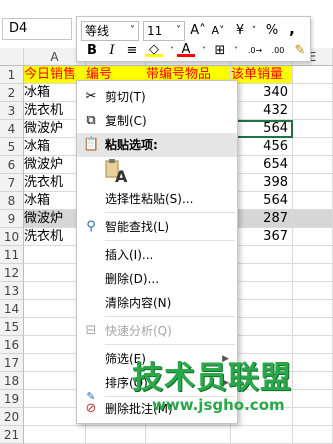  I want to click on row-header: 1, so click(12, 75).